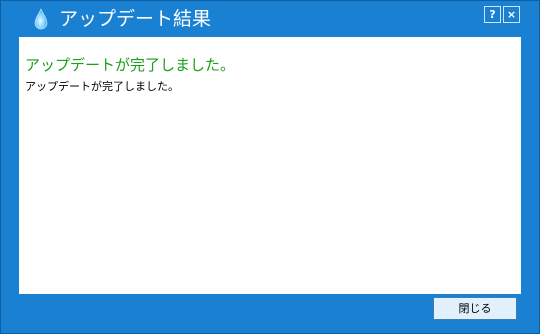 The height and width of the screenshot is (334, 540). What do you see at coordinates (130, 65) in the screenshot?
I see `result-heading: アップデートが完了しました。` at bounding box center [130, 65].